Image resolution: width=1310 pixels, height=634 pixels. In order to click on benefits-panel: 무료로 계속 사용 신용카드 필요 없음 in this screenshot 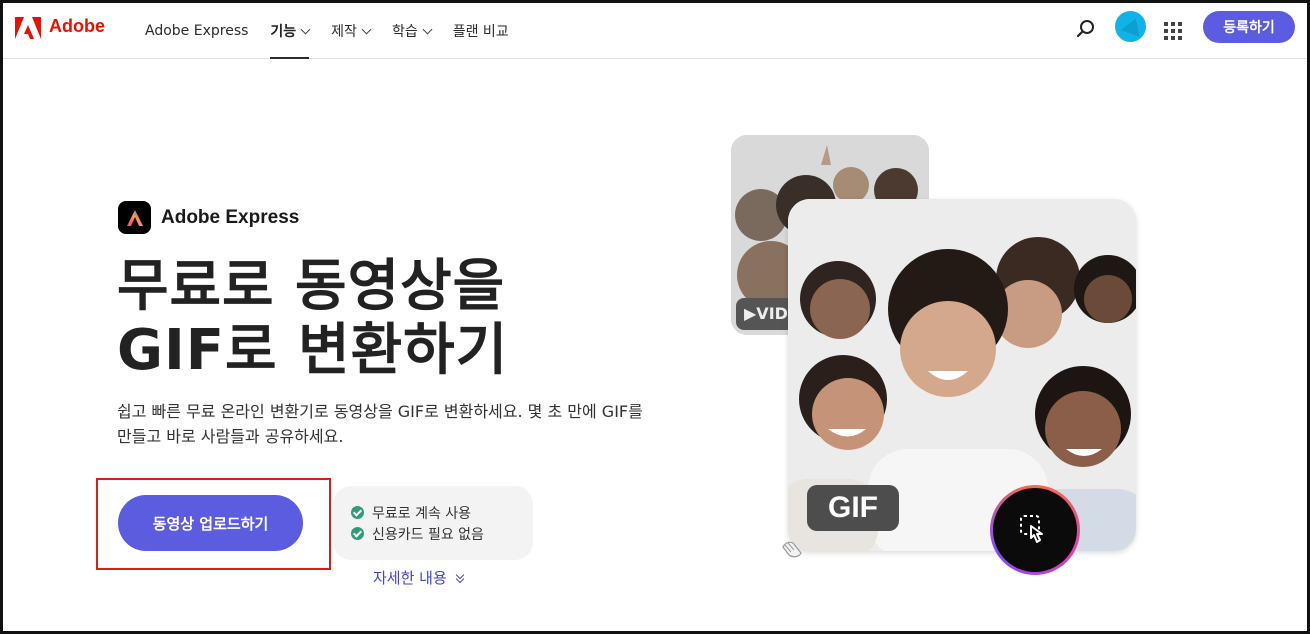, I will do `click(433, 523)`.